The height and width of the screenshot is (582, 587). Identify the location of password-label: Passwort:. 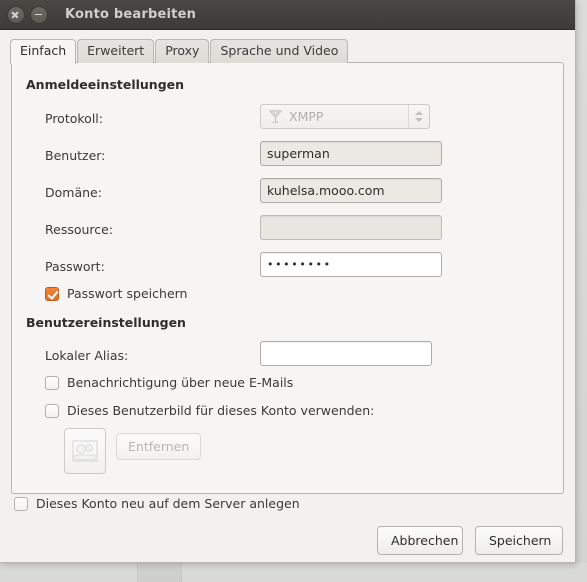
(75, 266).